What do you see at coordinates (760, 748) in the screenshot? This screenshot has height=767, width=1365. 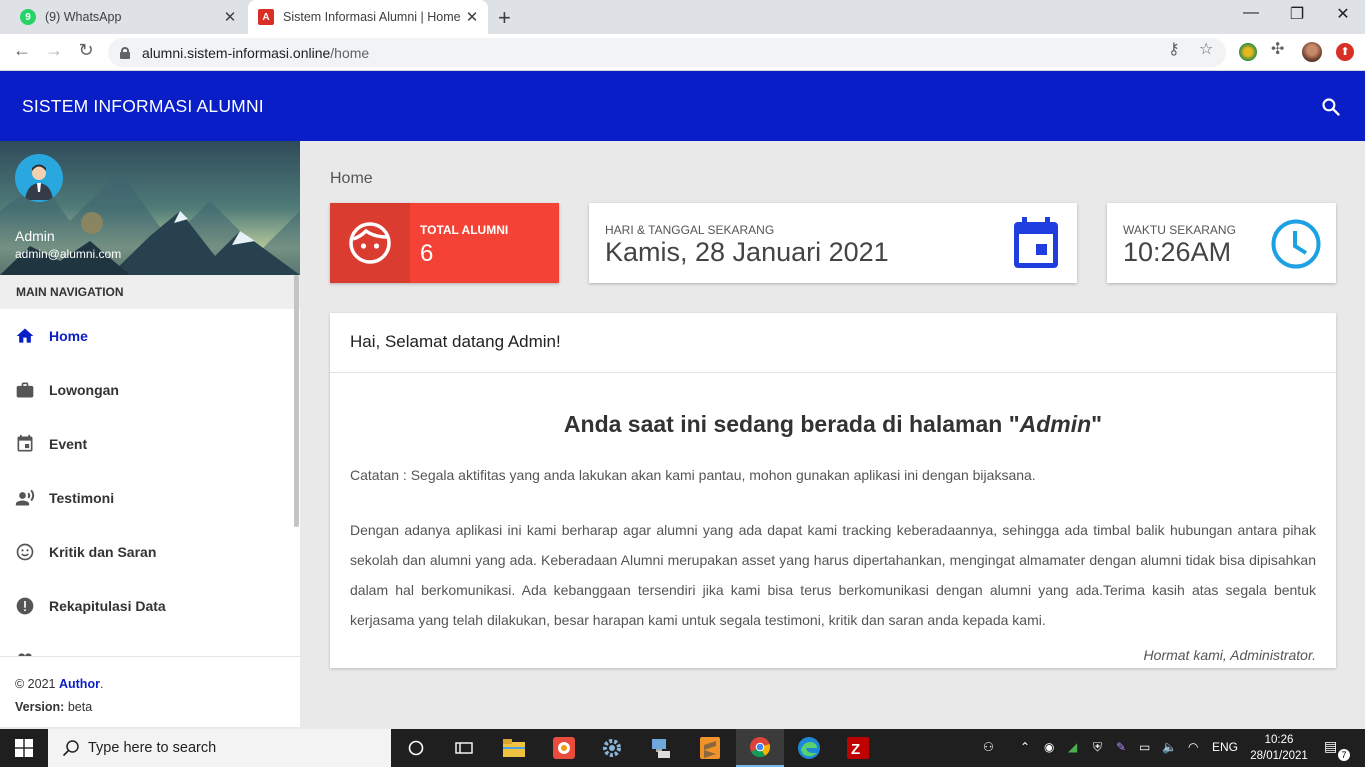 I see `chrome-button` at bounding box center [760, 748].